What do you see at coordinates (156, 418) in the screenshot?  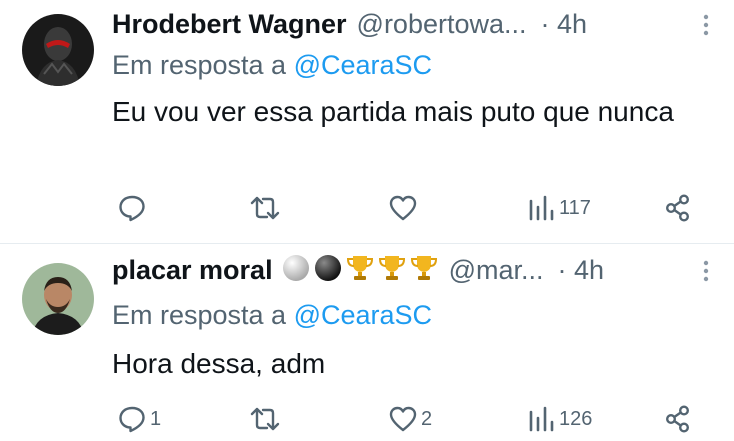 I see `reply-count: 1` at bounding box center [156, 418].